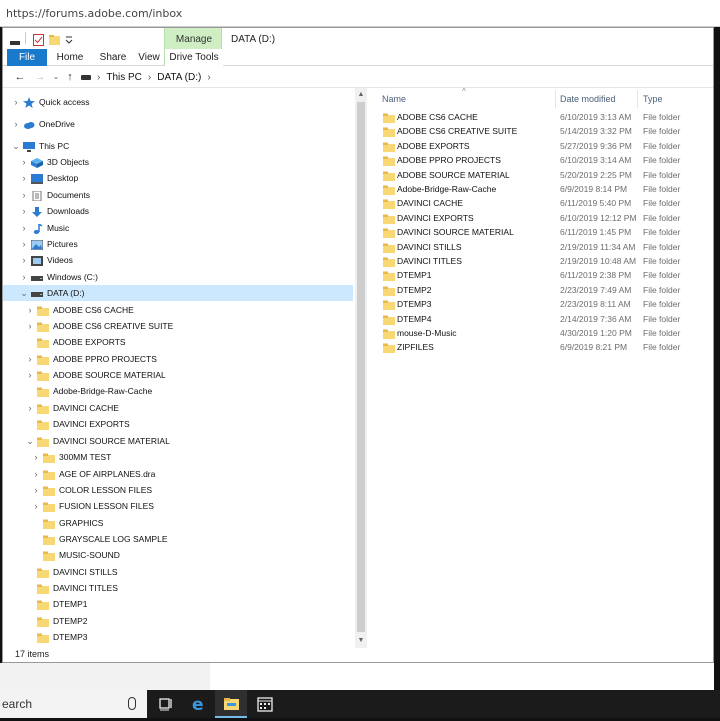 The height and width of the screenshot is (721, 720). What do you see at coordinates (166, 704) in the screenshot?
I see `task-view-icon` at bounding box center [166, 704].